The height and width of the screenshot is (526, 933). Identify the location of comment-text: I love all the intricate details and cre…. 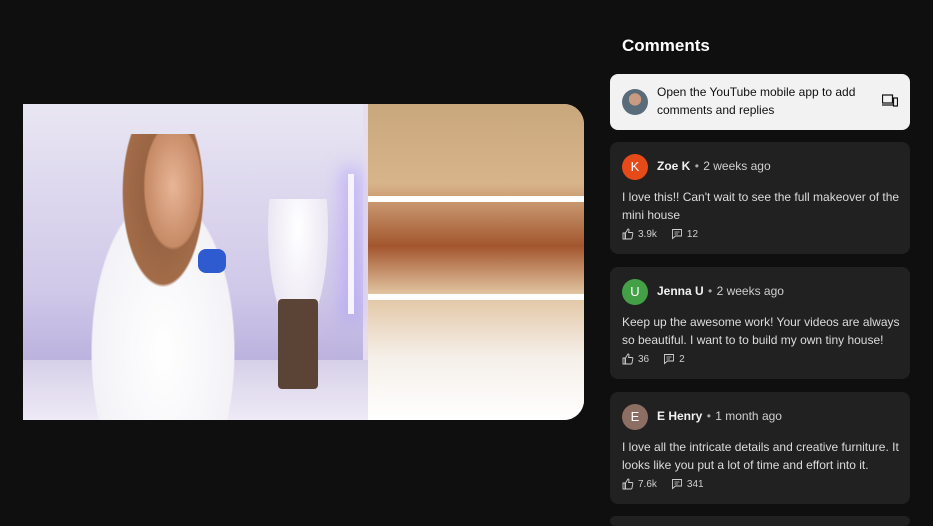
(760, 456).